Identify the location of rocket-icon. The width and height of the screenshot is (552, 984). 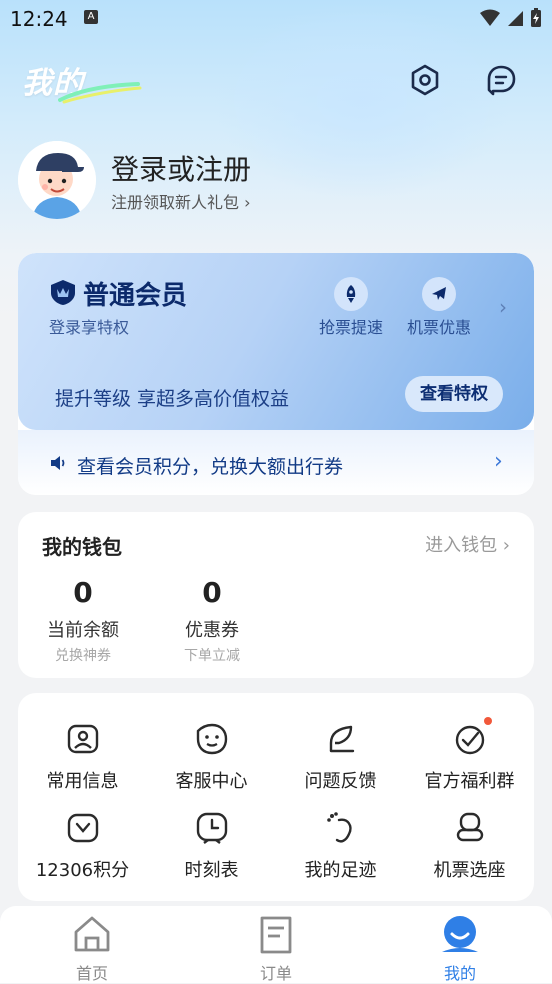
(351, 294).